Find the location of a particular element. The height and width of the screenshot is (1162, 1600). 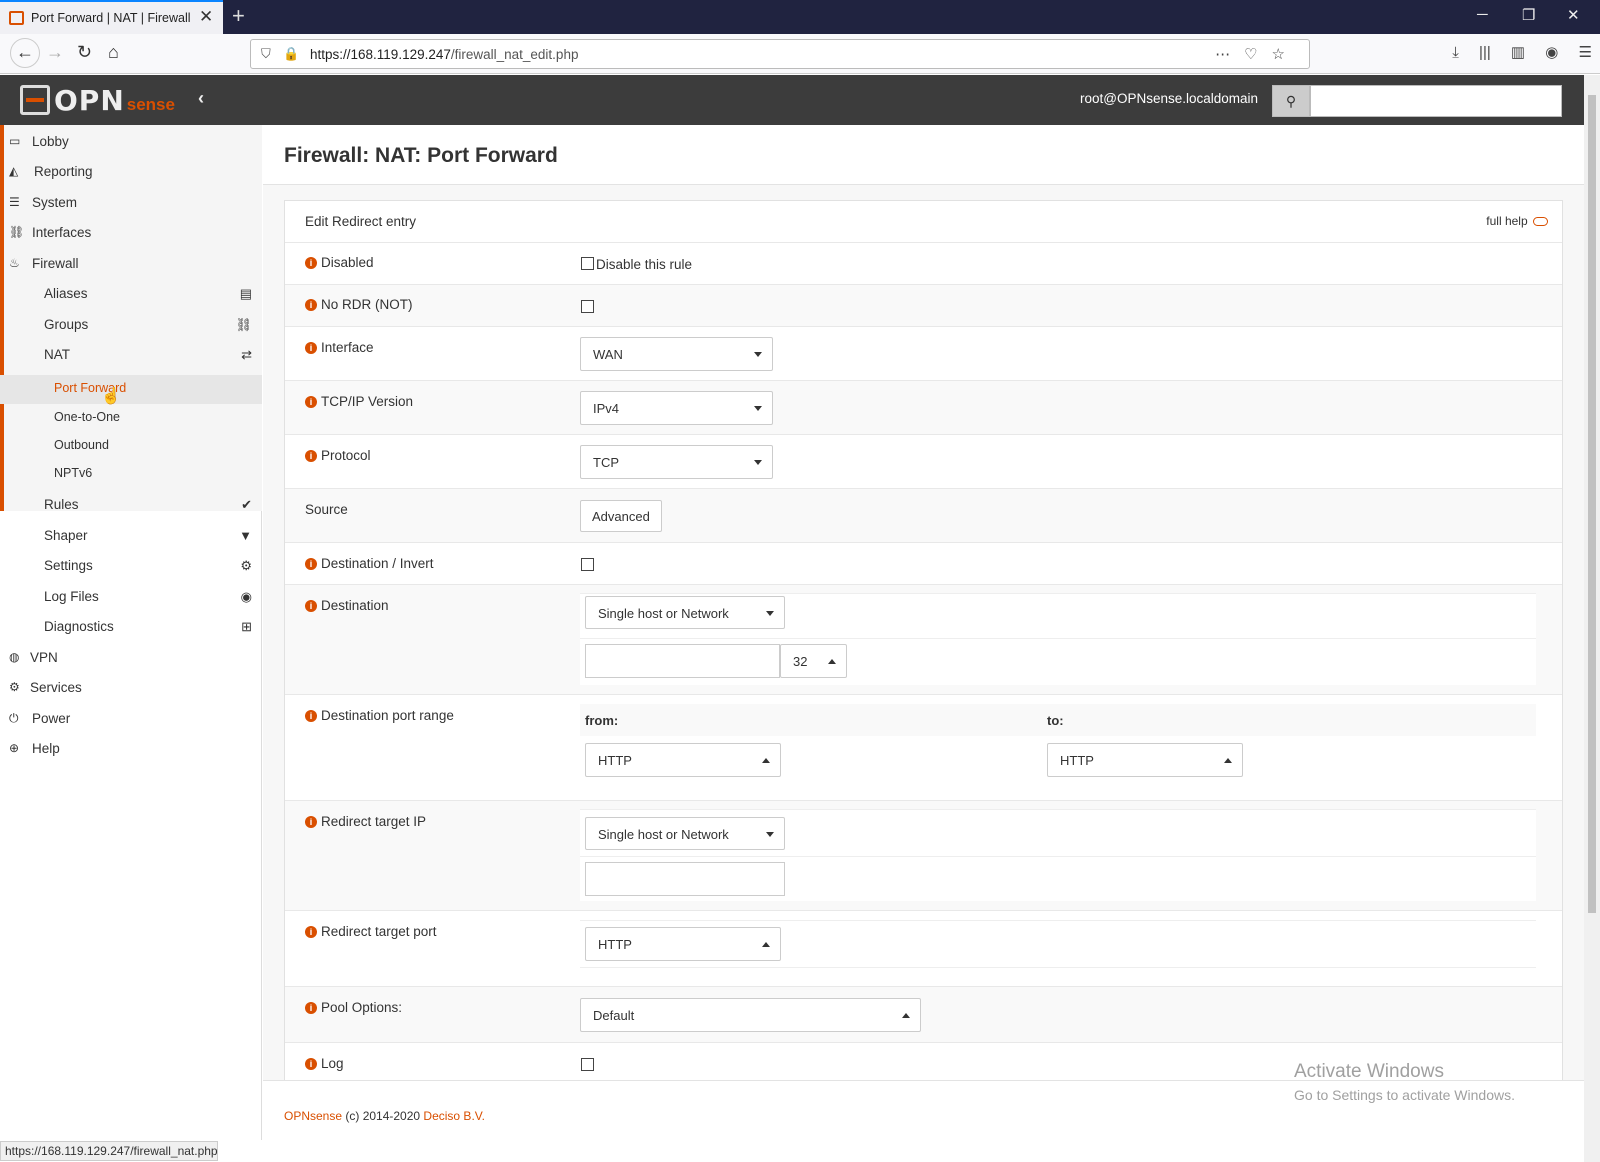

redirect-ip-type-select: Single host or Network is located at coordinates (685, 833).